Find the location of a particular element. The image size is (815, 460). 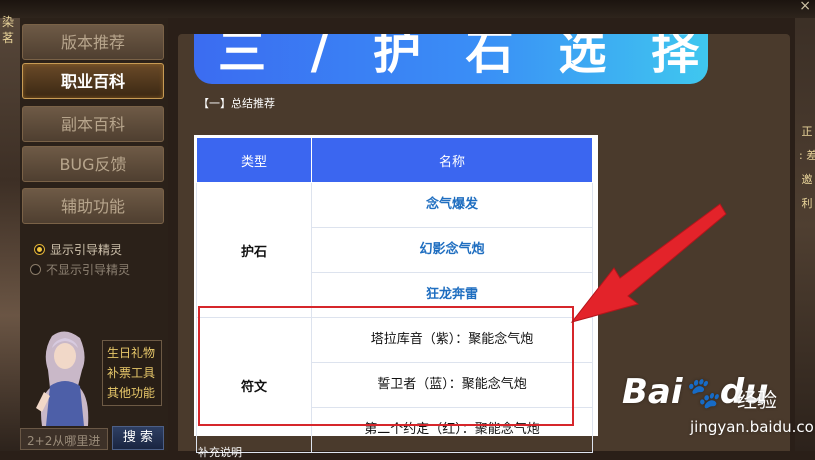

section-title: 【一】总结推荐 is located at coordinates (236, 103).